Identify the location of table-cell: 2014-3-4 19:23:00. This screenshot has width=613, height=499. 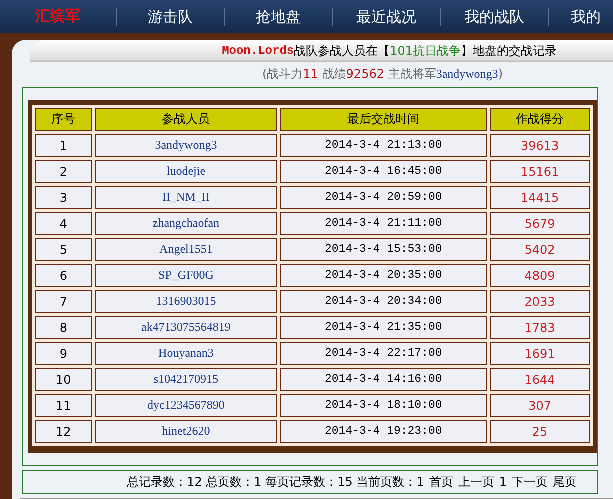
(384, 431).